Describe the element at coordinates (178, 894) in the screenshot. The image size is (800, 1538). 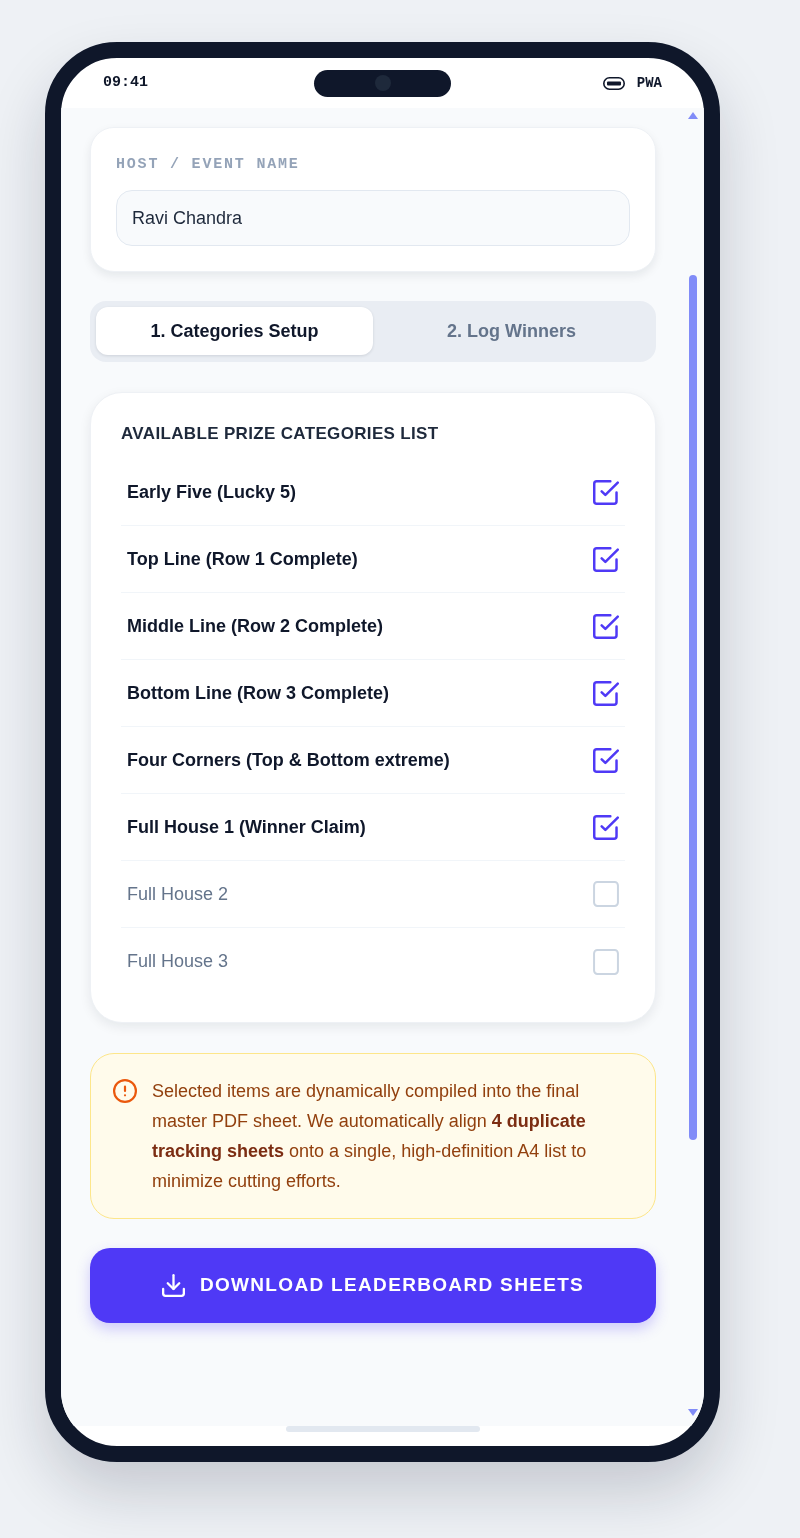
I see `category-label: Full House 2` at that location.